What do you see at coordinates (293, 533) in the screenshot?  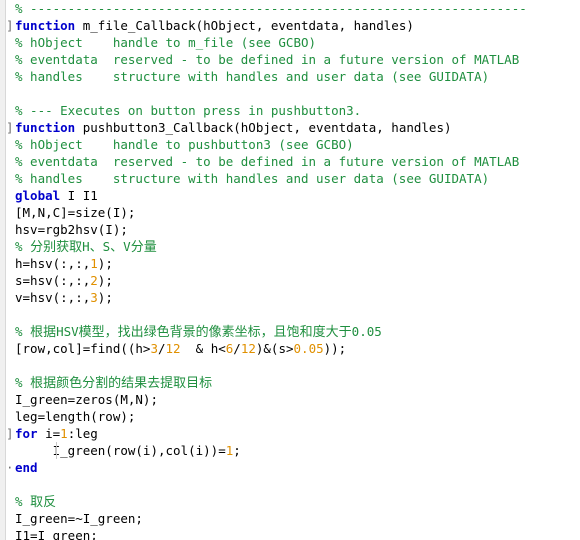 I see `code-line: I1=I_green;` at bounding box center [293, 533].